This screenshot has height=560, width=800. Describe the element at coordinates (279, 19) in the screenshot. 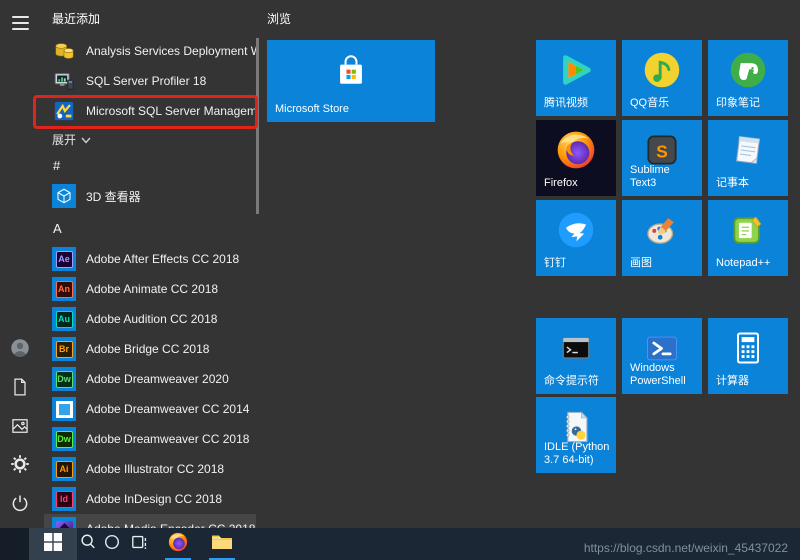

I see `browse-group-header: 浏览` at that location.